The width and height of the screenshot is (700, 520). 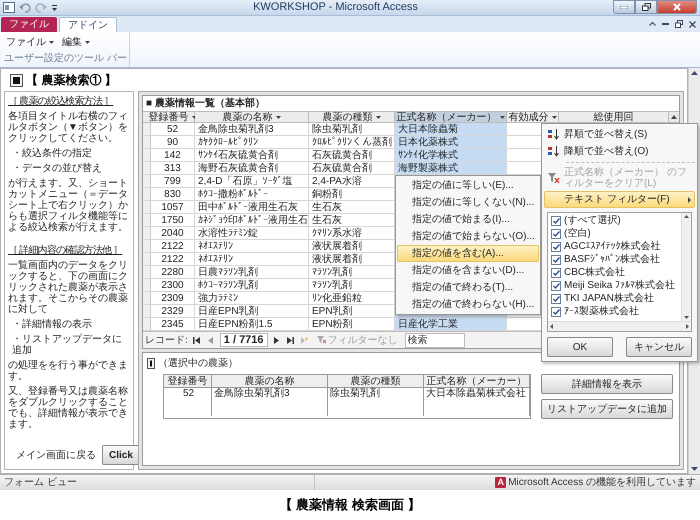 I want to click on option-label: TKI JAPAN株式会社, so click(x=609, y=298).